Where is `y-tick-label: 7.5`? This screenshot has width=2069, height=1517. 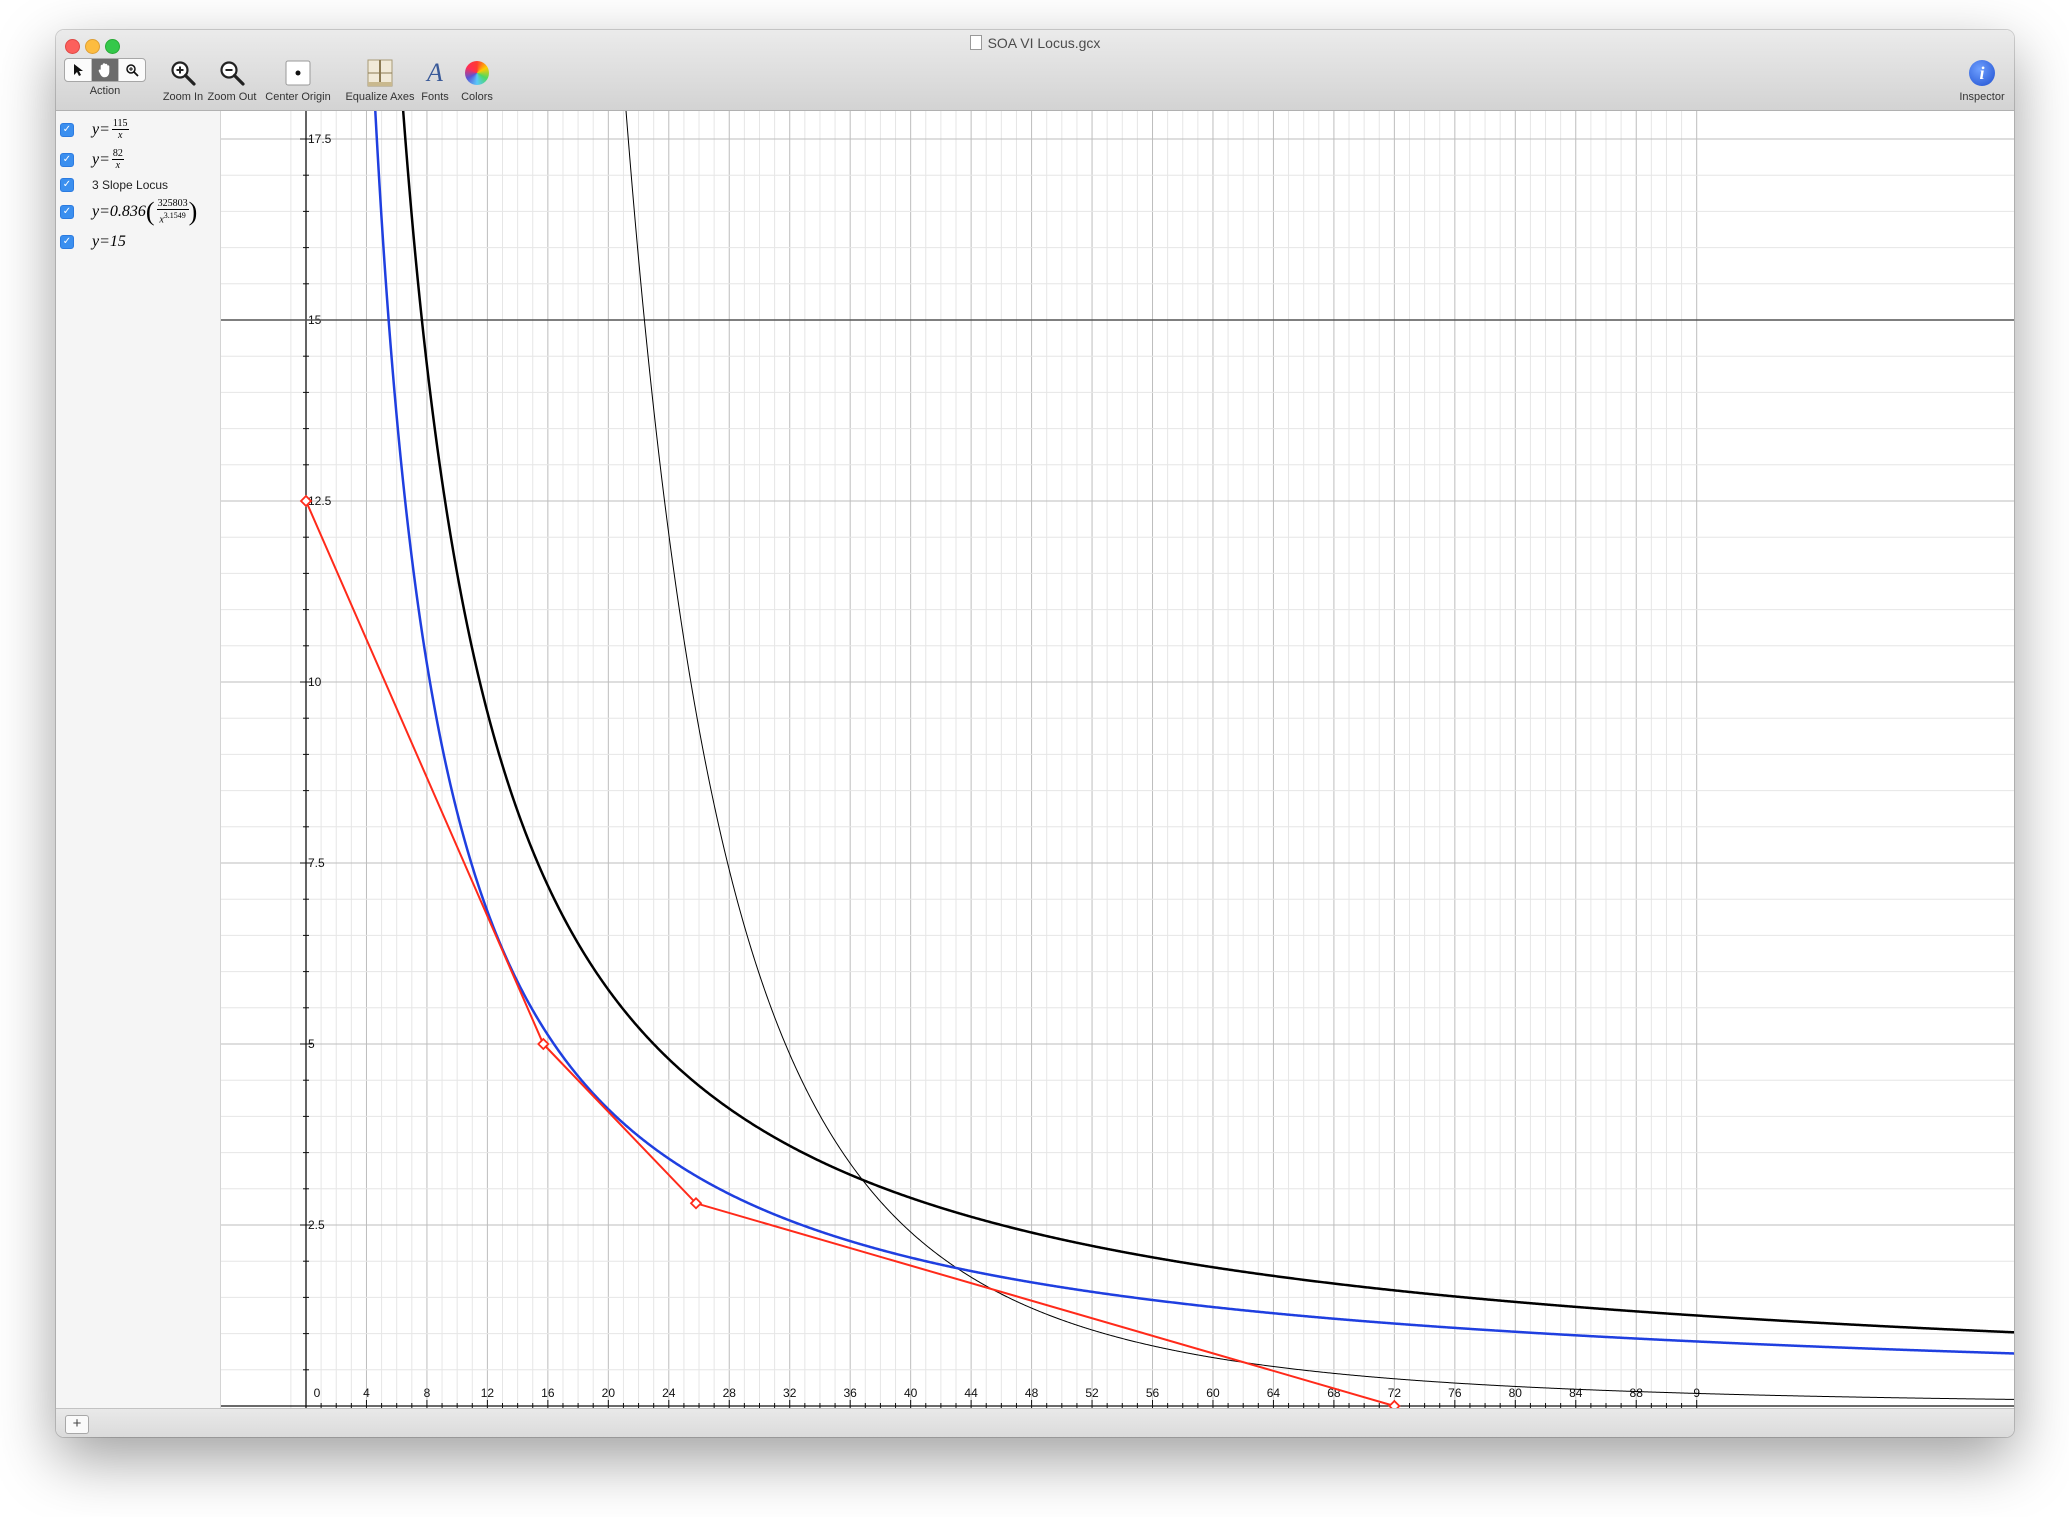
y-tick-label: 7.5 is located at coordinates (316, 863).